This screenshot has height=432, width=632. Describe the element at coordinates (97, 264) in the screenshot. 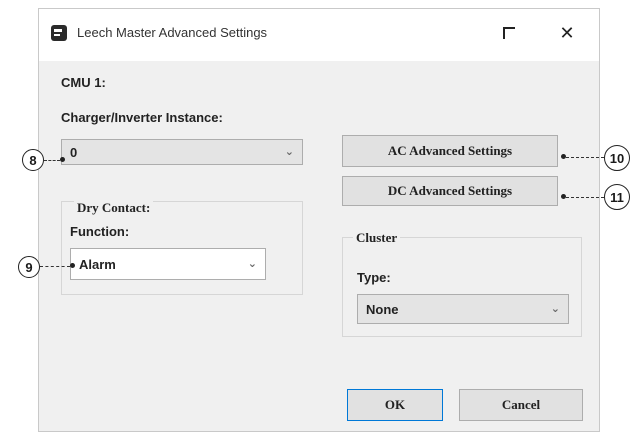

I see `dry-contact-function-value: Alarm` at that location.